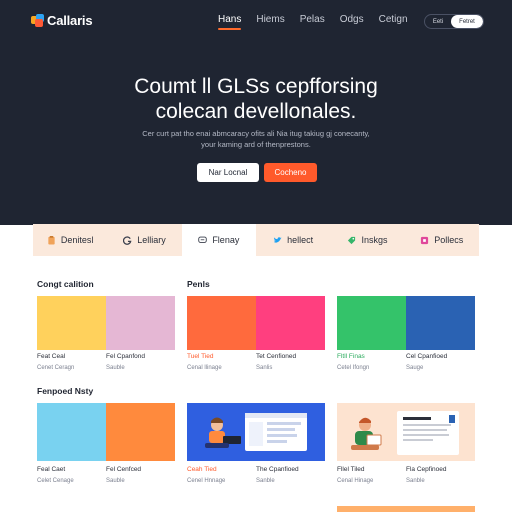 Image resolution: width=512 pixels, height=512 pixels. I want to click on category-tab-1: Denitesl, so click(70, 240).